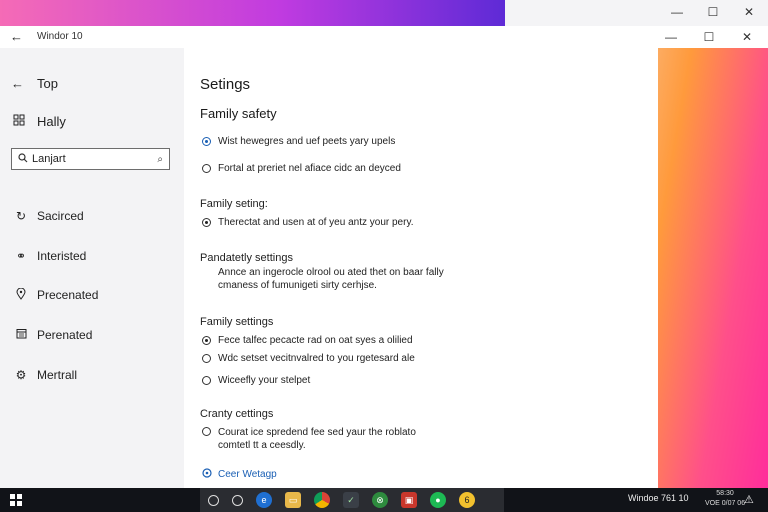  What do you see at coordinates (658, 498) in the screenshot?
I see `tray-label: Windoe 761 10` at bounding box center [658, 498].